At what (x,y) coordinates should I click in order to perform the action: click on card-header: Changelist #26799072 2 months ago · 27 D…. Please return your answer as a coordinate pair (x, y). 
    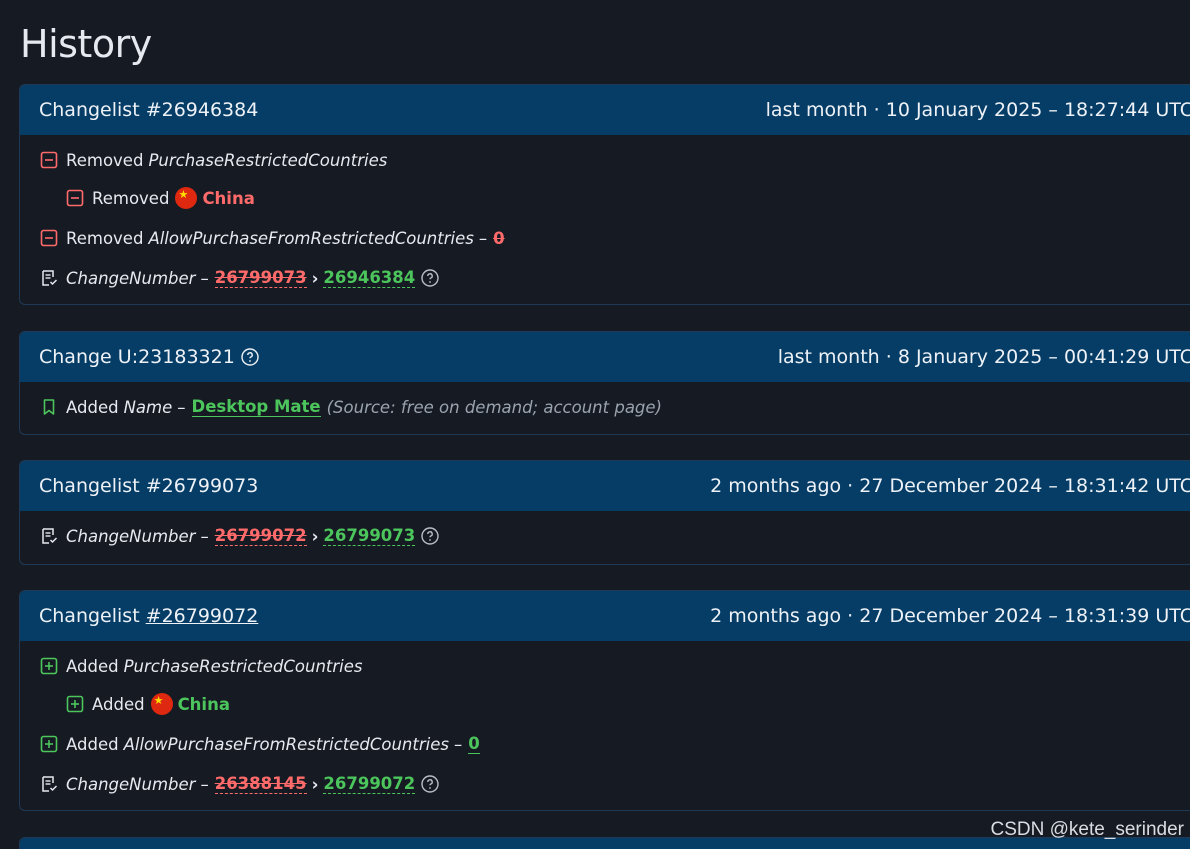
    Looking at the image, I should click on (605, 616).